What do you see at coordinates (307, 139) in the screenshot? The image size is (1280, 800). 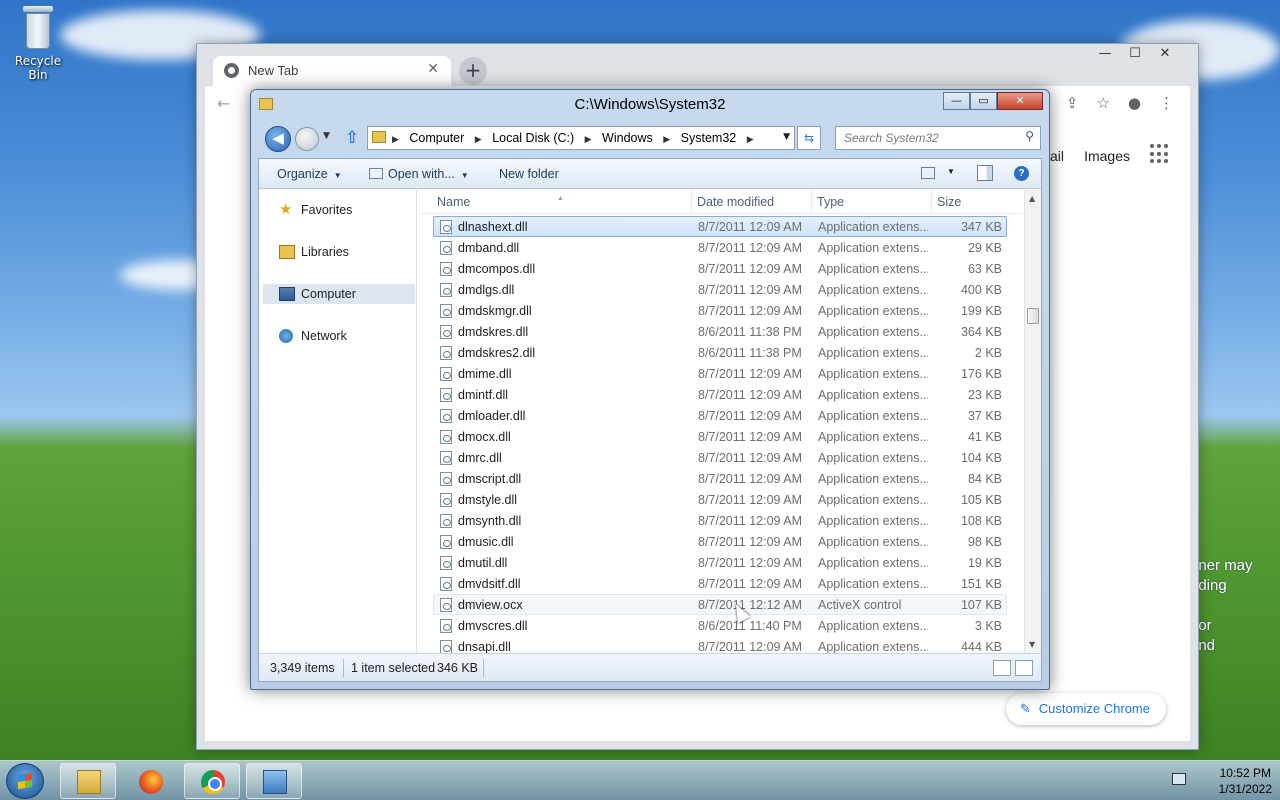 I see `forward-button` at bounding box center [307, 139].